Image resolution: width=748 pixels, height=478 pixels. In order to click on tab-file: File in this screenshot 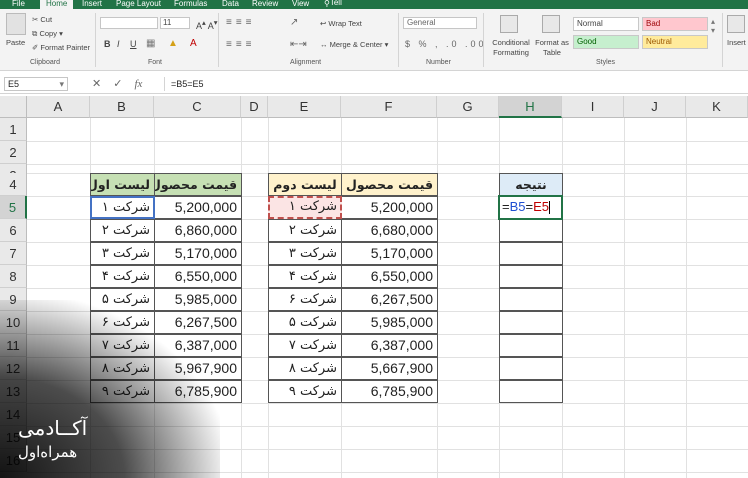, I will do `click(18, 4)`.